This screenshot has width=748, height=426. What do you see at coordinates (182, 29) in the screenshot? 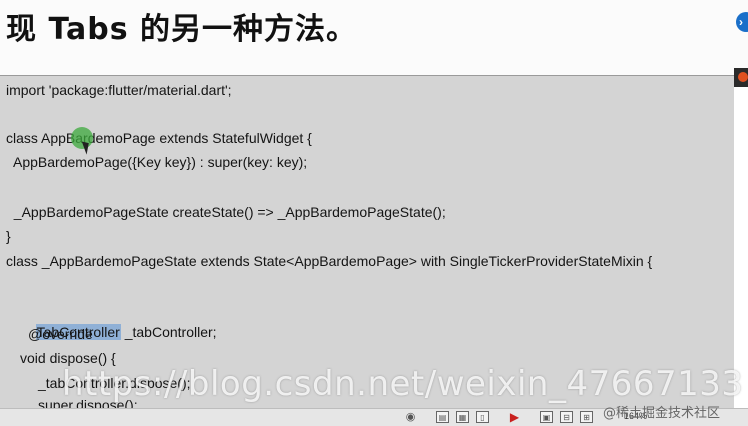
I see `slide-title: 现 Tabs 的另一种方法。` at bounding box center [182, 29].